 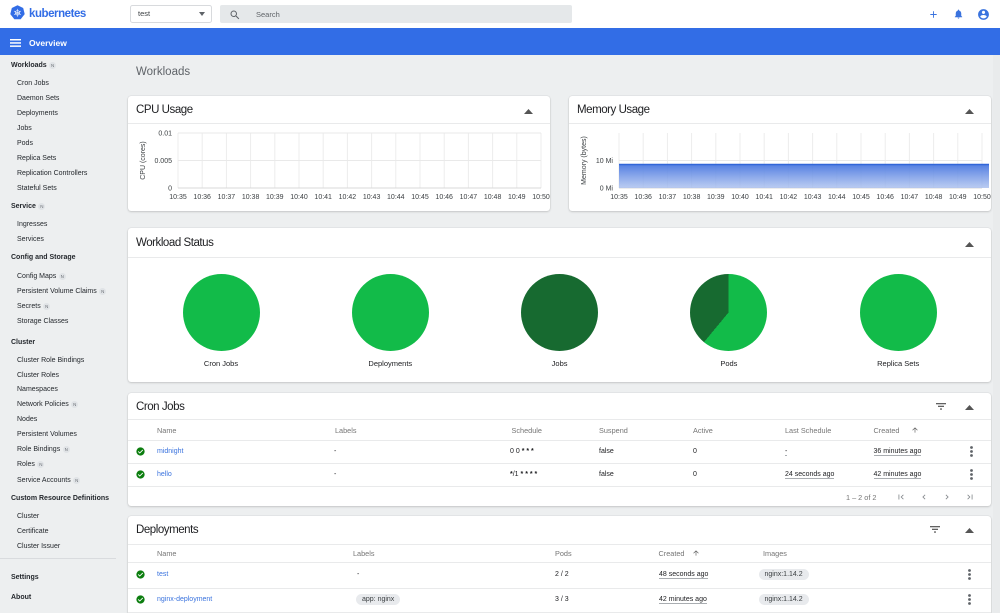 What do you see at coordinates (163, 161) in the screenshot?
I see `svg-text: 0.005` at bounding box center [163, 161].